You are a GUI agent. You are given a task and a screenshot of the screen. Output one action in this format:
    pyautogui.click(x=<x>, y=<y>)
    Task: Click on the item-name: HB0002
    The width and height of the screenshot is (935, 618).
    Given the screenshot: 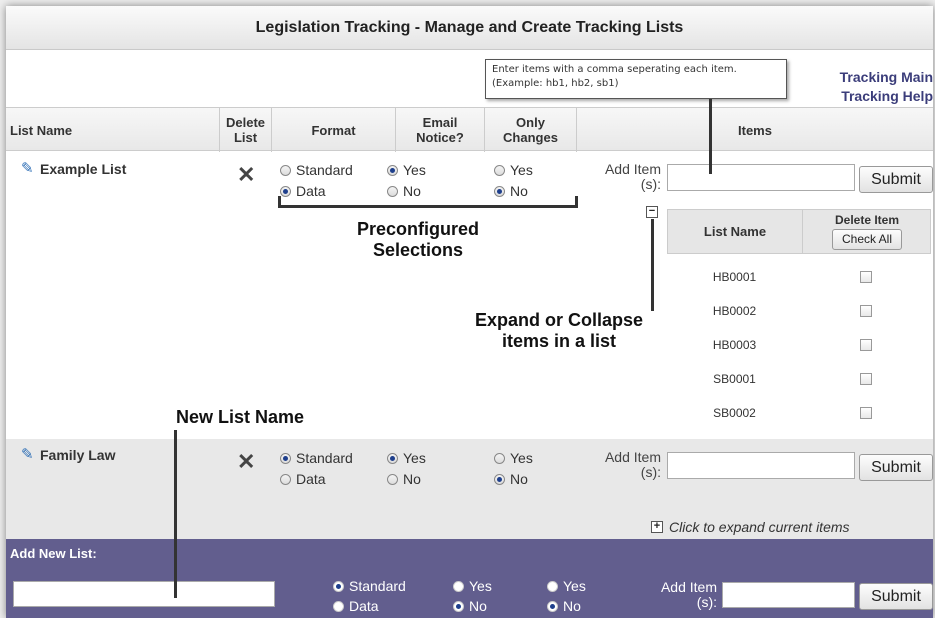 What is the action you would take?
    pyautogui.click(x=734, y=311)
    